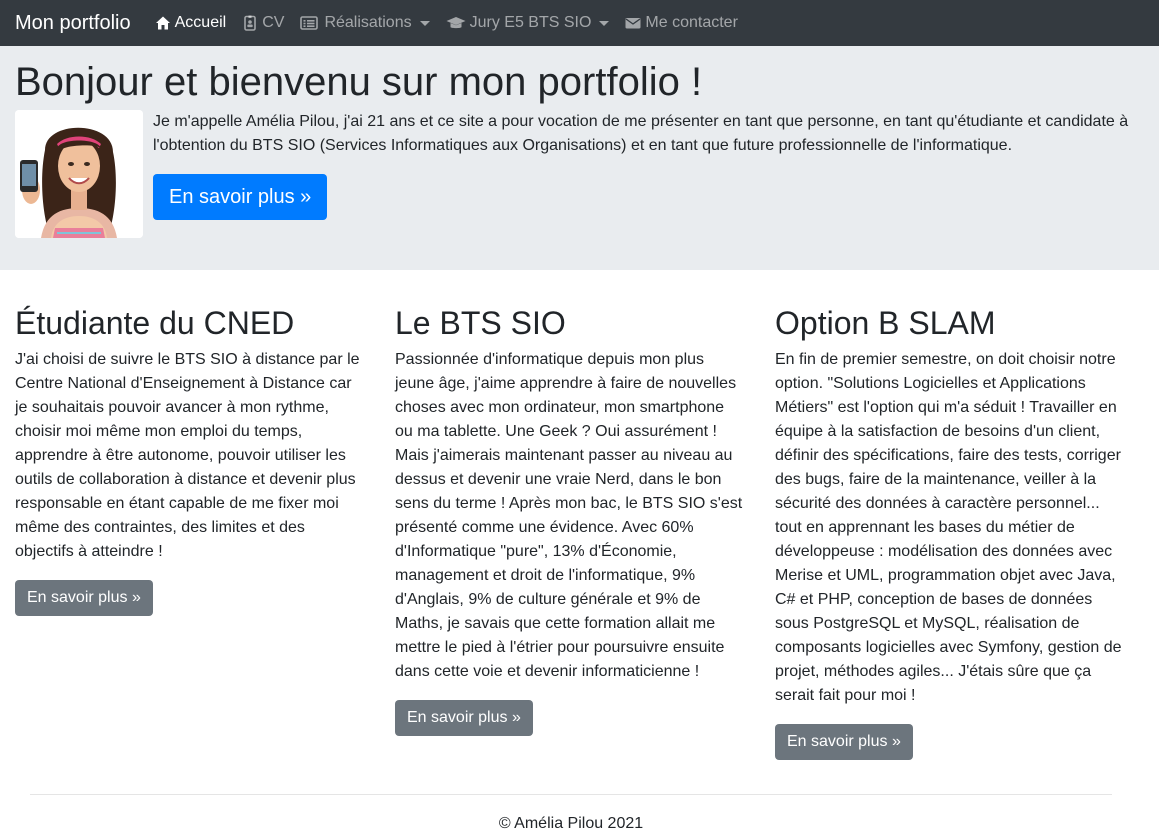 Image resolution: width=1159 pixels, height=836 pixels. Describe the element at coordinates (368, 22) in the screenshot. I see `nav-item-label: Réalisations` at that location.